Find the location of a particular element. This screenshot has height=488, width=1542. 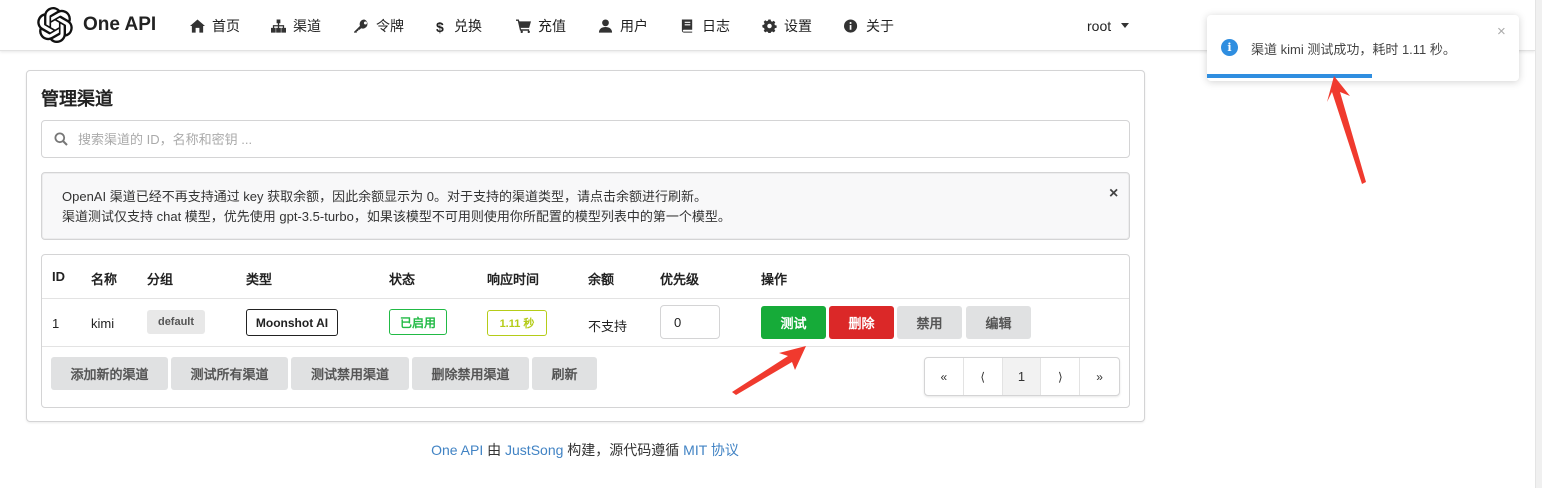

nav-item-channels: 渠道 is located at coordinates (296, 25).